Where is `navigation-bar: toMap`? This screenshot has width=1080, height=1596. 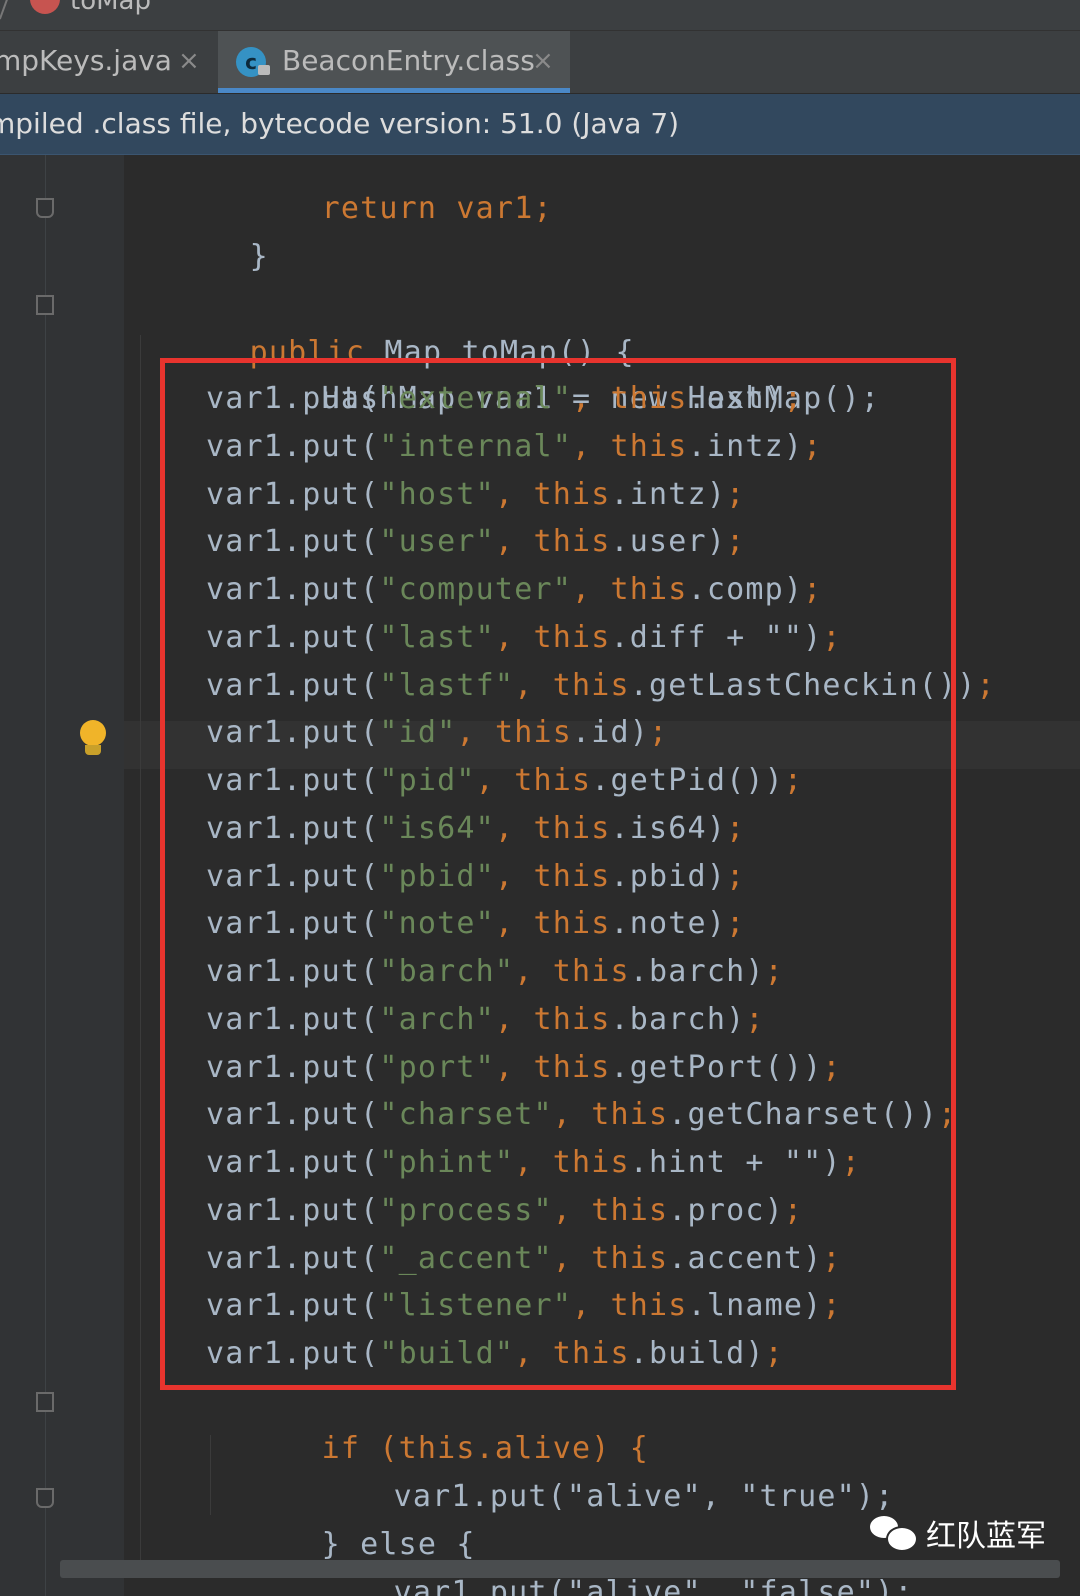 navigation-bar: toMap is located at coordinates (540, 15).